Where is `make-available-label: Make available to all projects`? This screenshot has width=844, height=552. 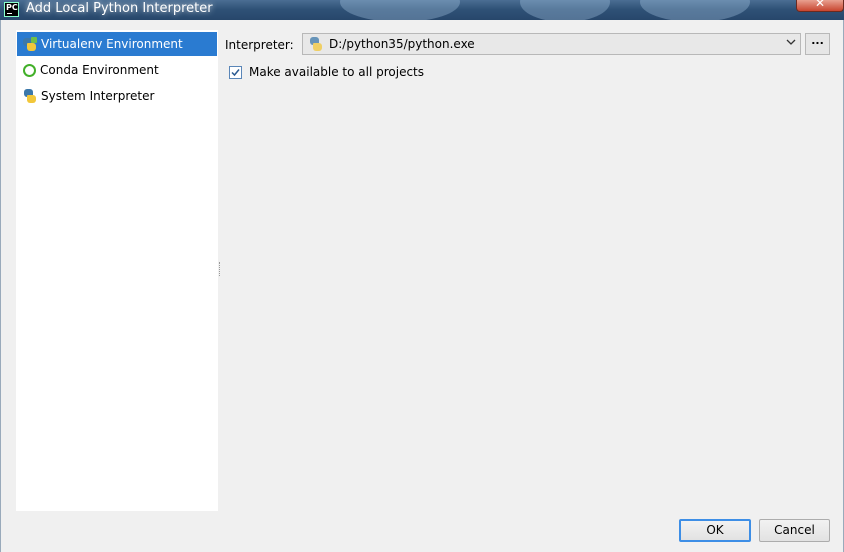 make-available-label: Make available to all projects is located at coordinates (336, 72).